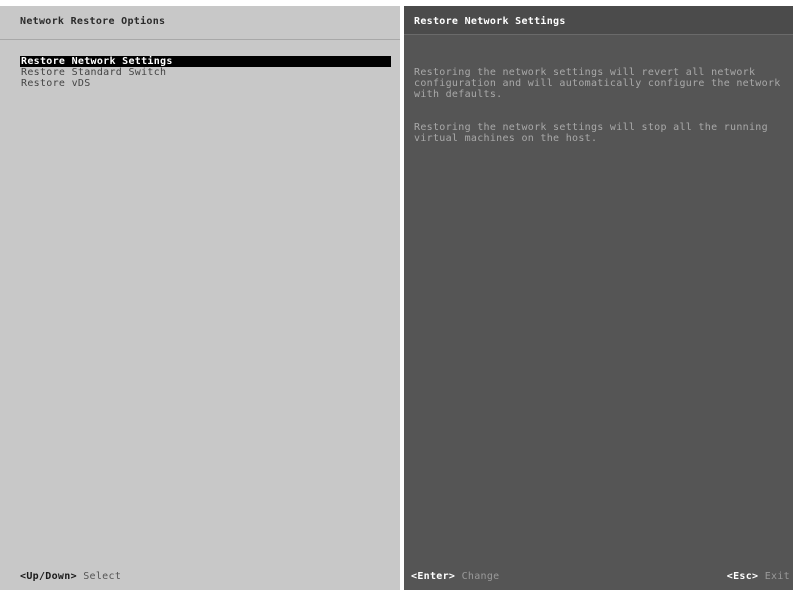 This screenshot has width=793, height=590. I want to click on exit-action-label: Exit, so click(777, 576).